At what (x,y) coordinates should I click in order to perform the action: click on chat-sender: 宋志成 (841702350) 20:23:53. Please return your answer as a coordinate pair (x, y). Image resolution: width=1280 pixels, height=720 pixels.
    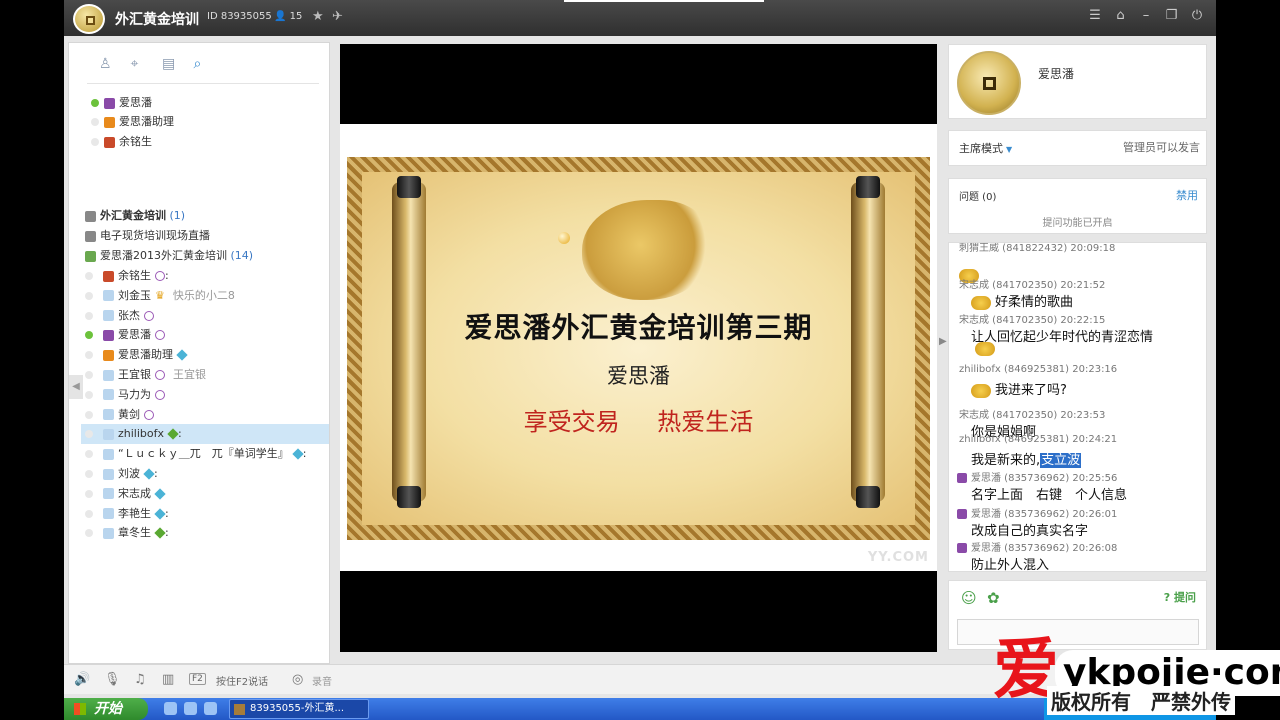
    Looking at the image, I should click on (1032, 415).